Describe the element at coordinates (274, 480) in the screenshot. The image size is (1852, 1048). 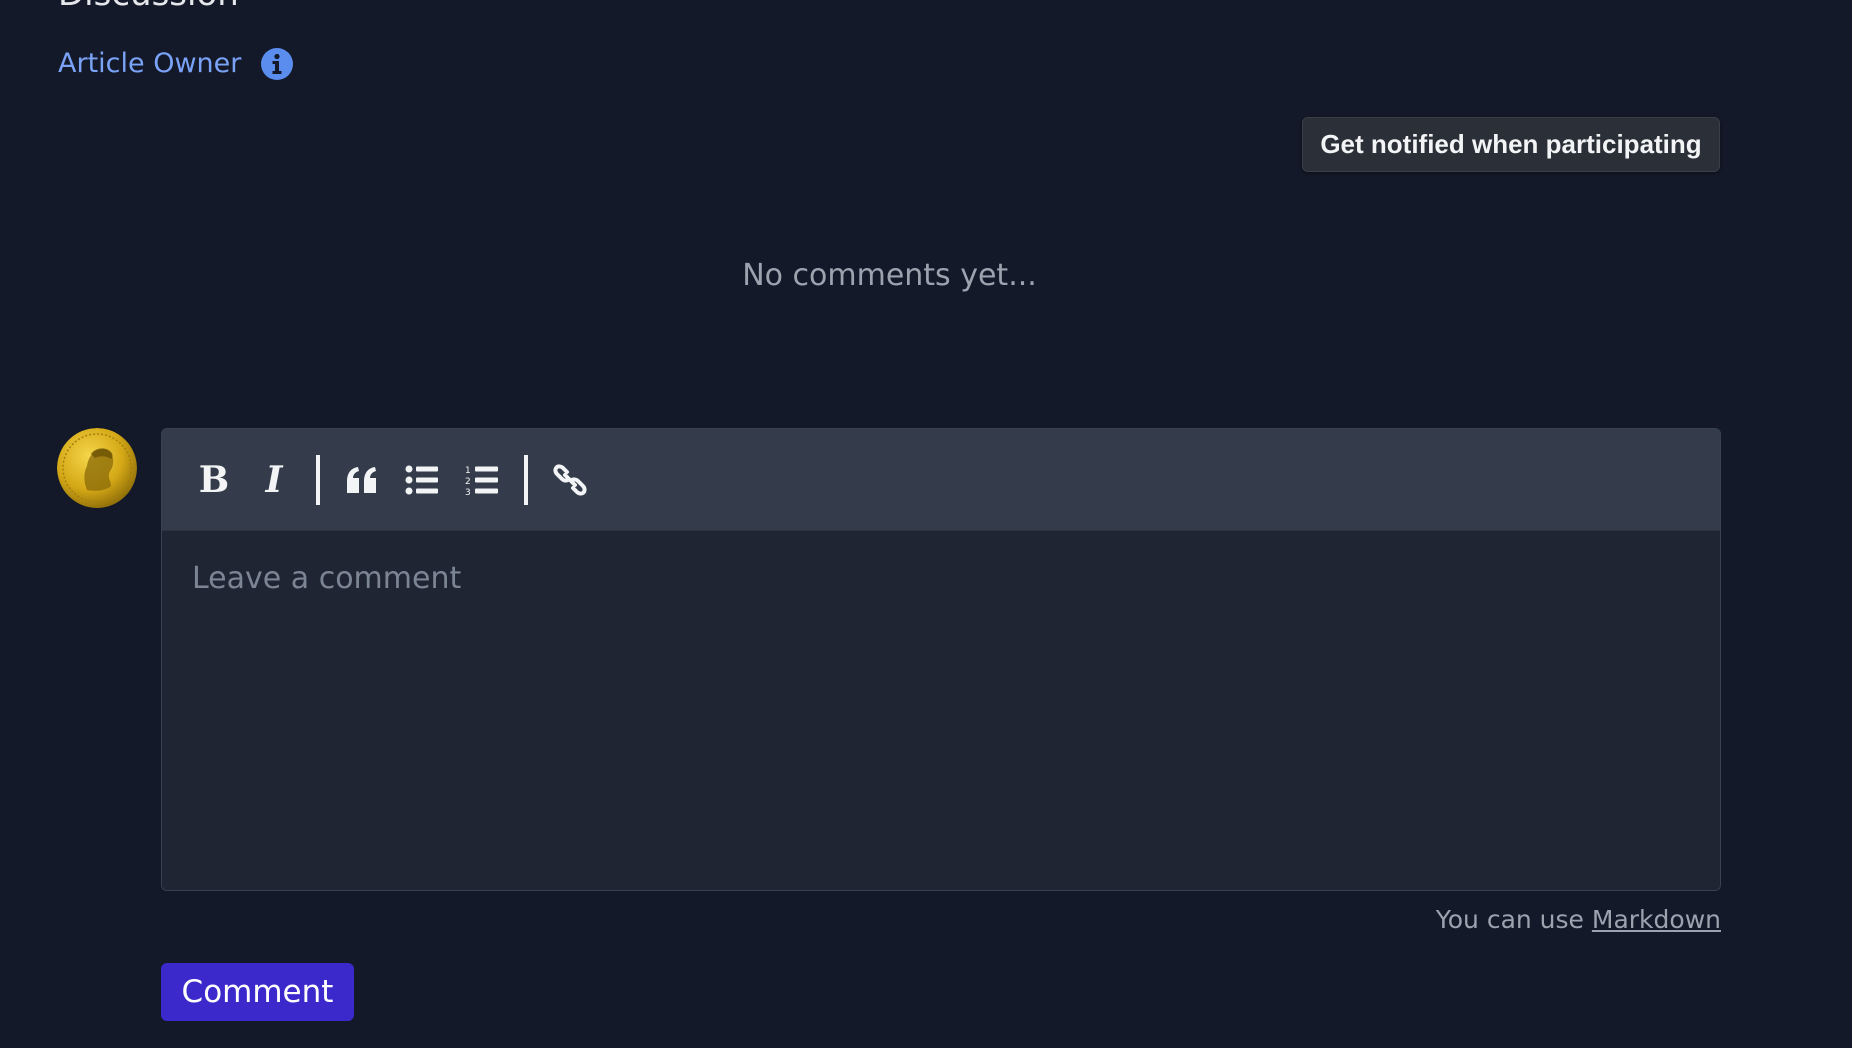
I see `italic-icon: I` at that location.